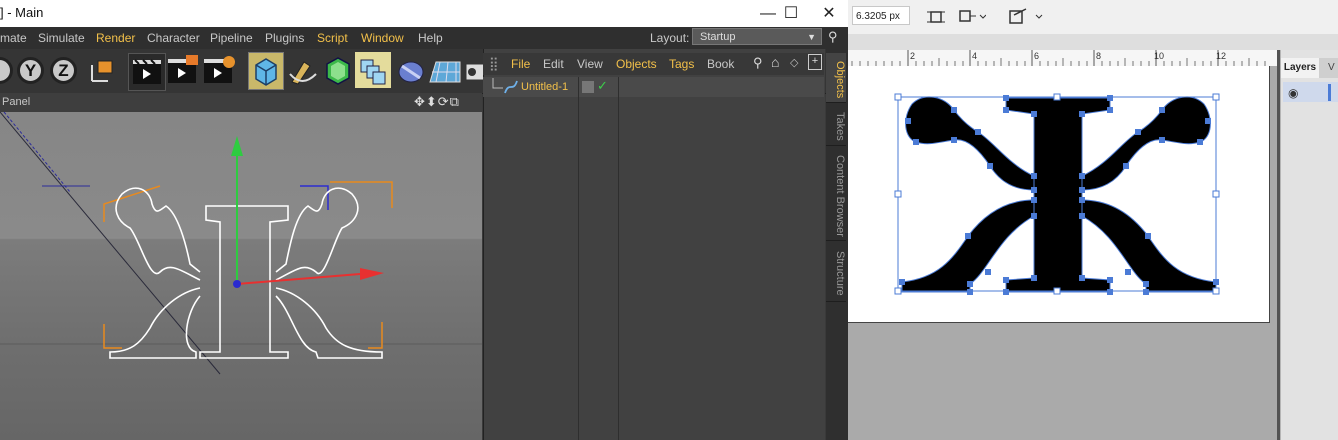 The width and height of the screenshot is (1338, 440). What do you see at coordinates (636, 64) in the screenshot?
I see `om-menu-objects: Objects` at bounding box center [636, 64].